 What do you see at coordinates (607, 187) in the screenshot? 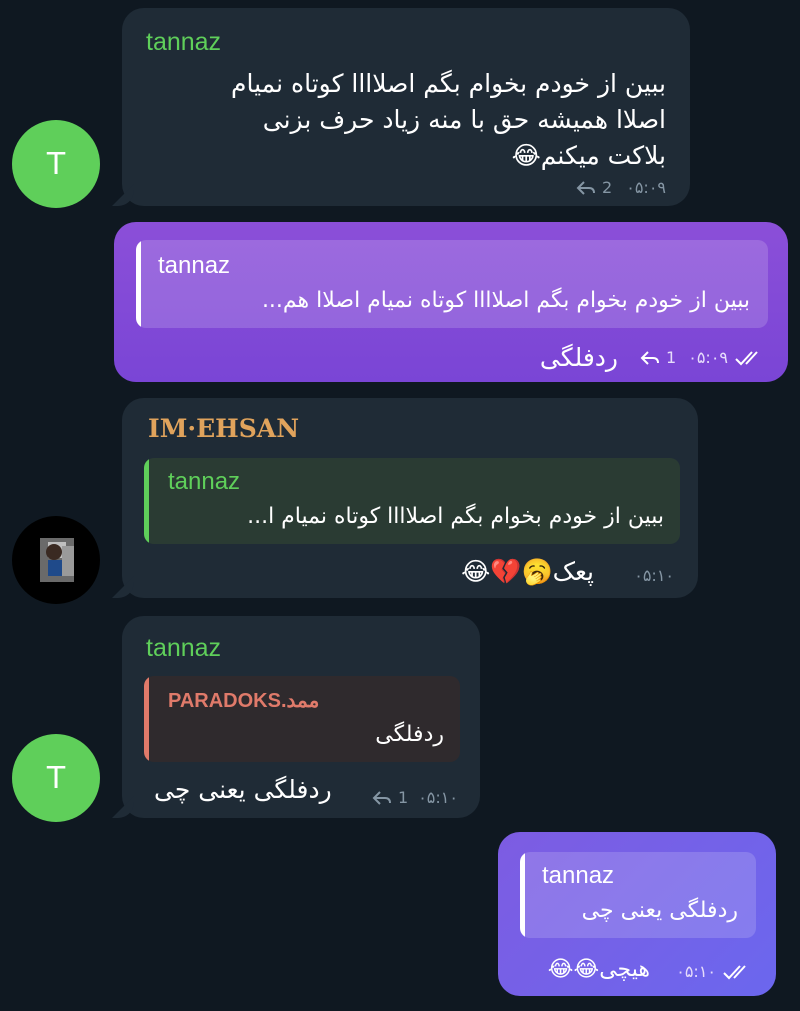
I see `reply-count: 2` at bounding box center [607, 187].